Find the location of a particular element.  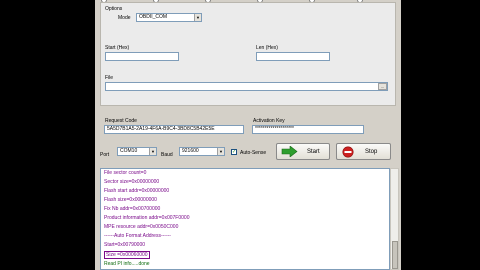

mode-select-value: OBDII_COM is located at coordinates (153, 17).